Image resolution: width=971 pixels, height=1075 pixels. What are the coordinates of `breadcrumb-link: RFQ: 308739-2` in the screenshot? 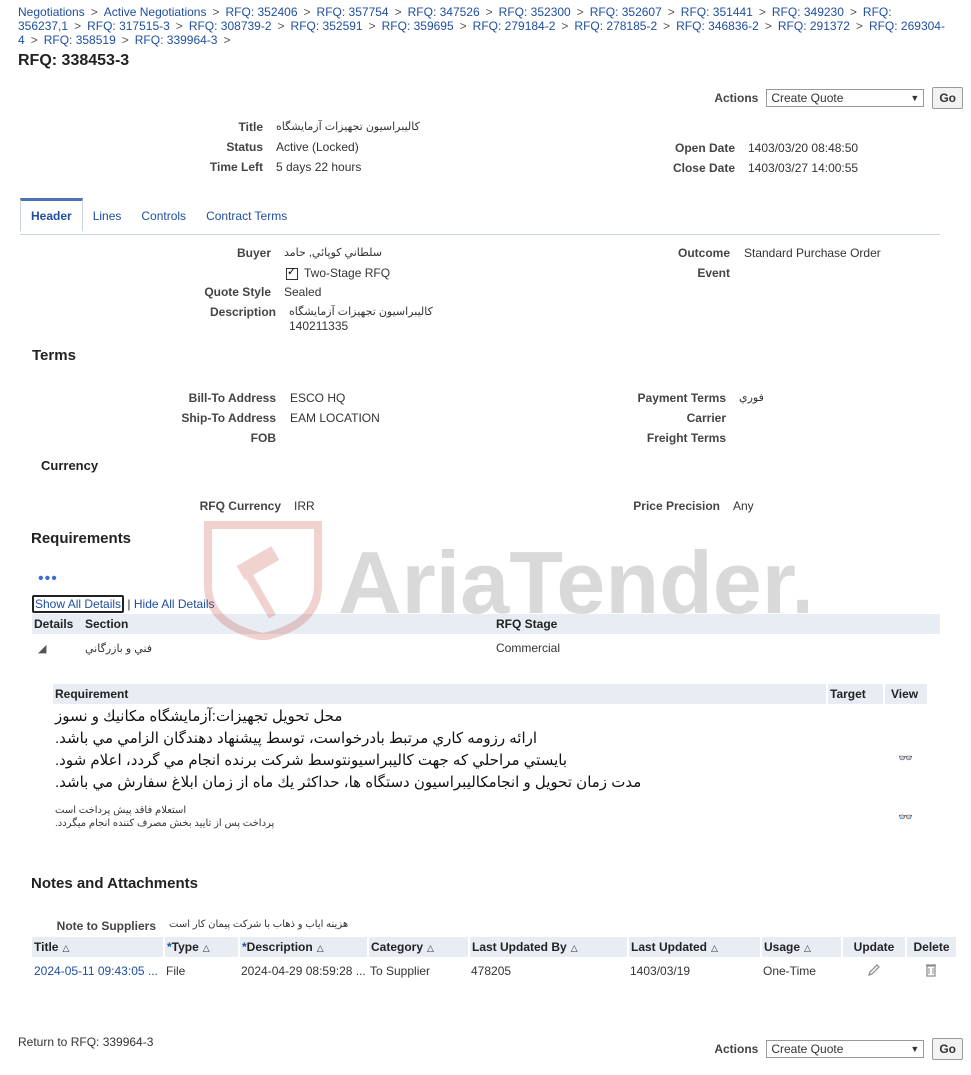 It's located at (230, 26).